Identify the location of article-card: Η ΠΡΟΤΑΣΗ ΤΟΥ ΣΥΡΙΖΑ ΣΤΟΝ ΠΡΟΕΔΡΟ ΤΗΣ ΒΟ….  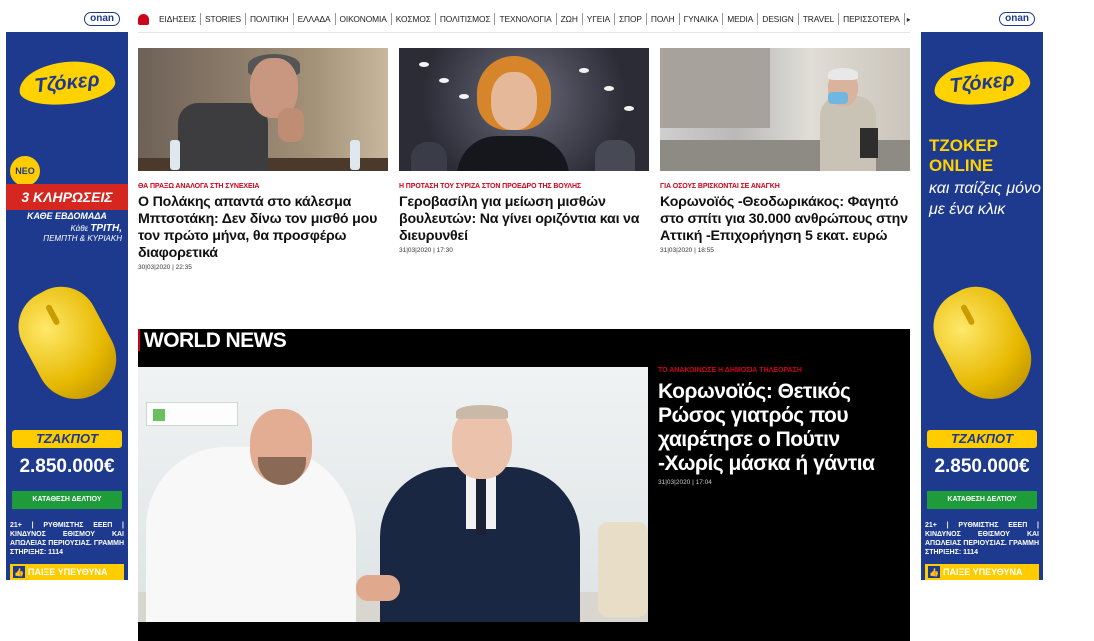
(524, 151).